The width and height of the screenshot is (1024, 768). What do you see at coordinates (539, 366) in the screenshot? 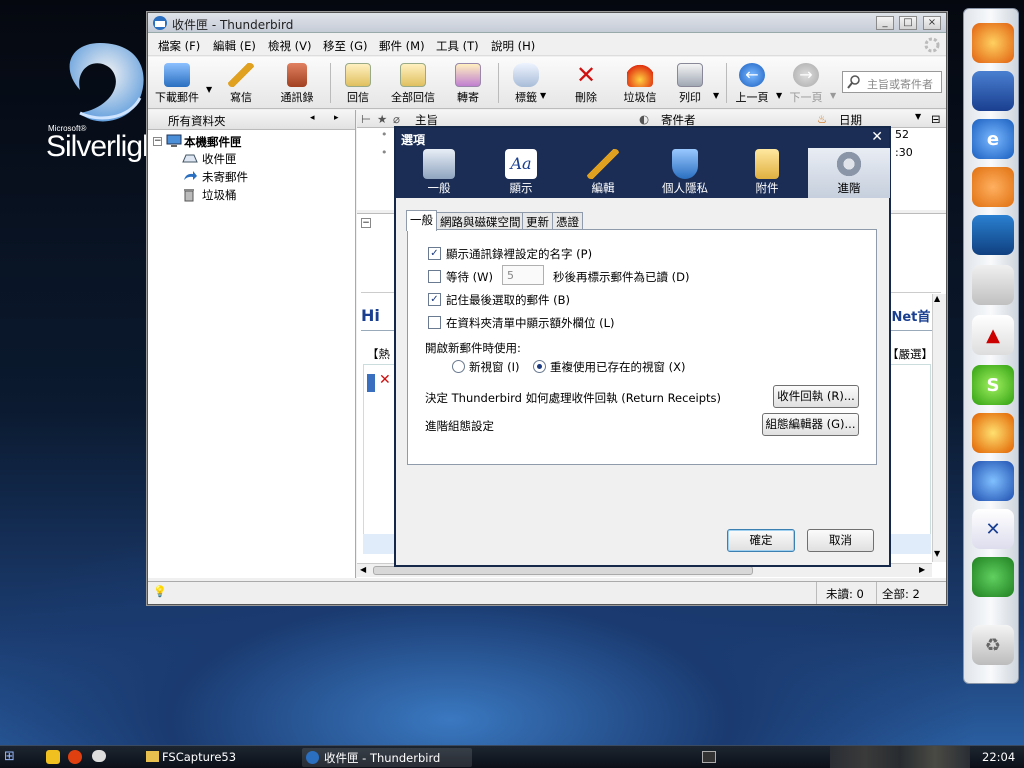
I see `reuse-window-radio` at bounding box center [539, 366].